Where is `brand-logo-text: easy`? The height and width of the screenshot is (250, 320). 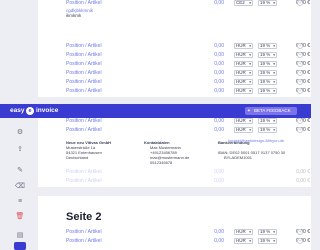
brand-logo-text: easy is located at coordinates (17, 110).